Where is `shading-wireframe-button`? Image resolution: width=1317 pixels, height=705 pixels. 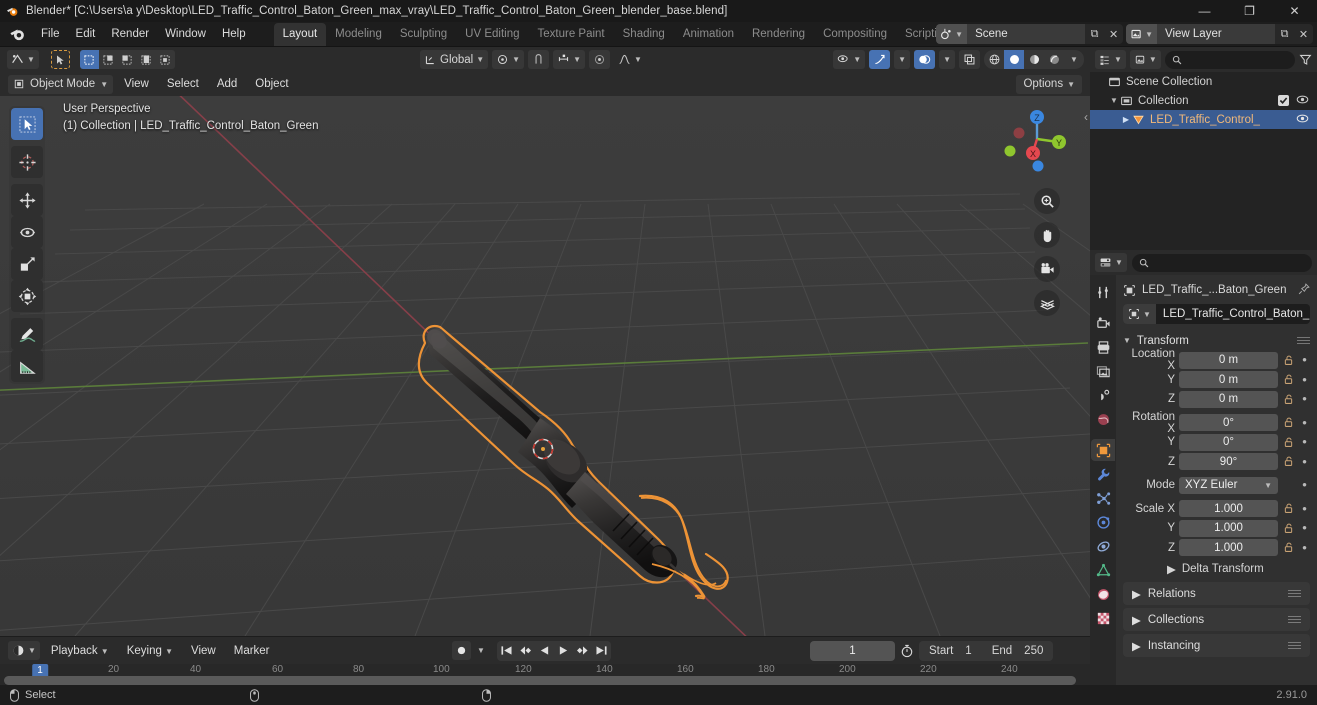
shading-wireframe-button is located at coordinates (994, 59).